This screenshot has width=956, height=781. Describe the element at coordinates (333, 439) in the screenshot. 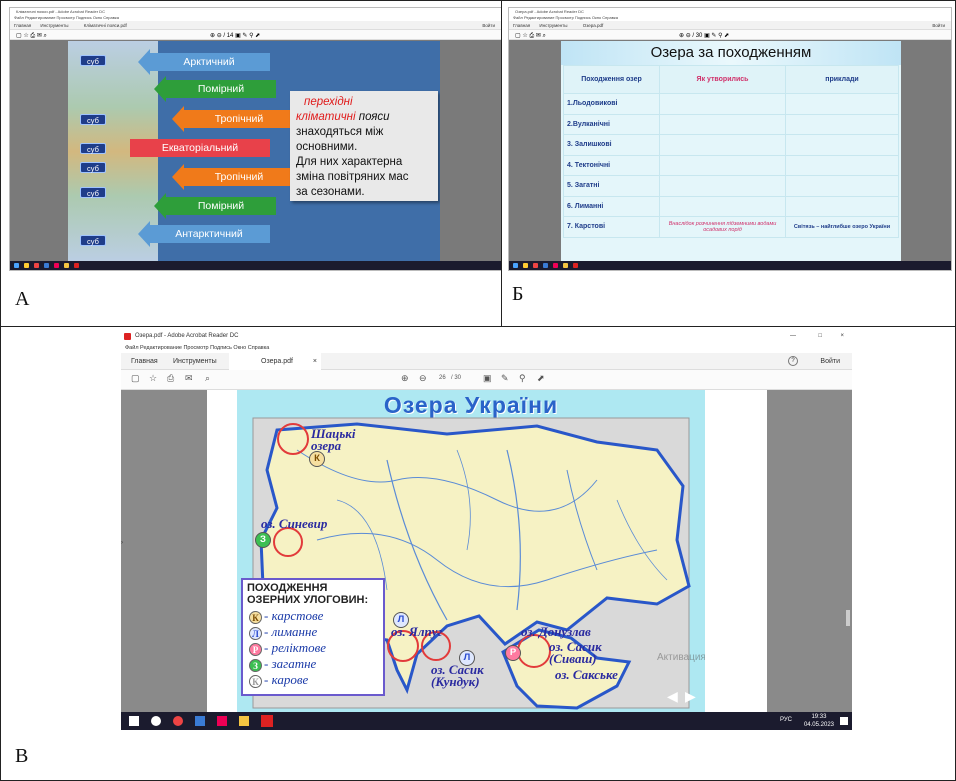

I see `shatsk-lakes-label: Шацькі озера` at that location.